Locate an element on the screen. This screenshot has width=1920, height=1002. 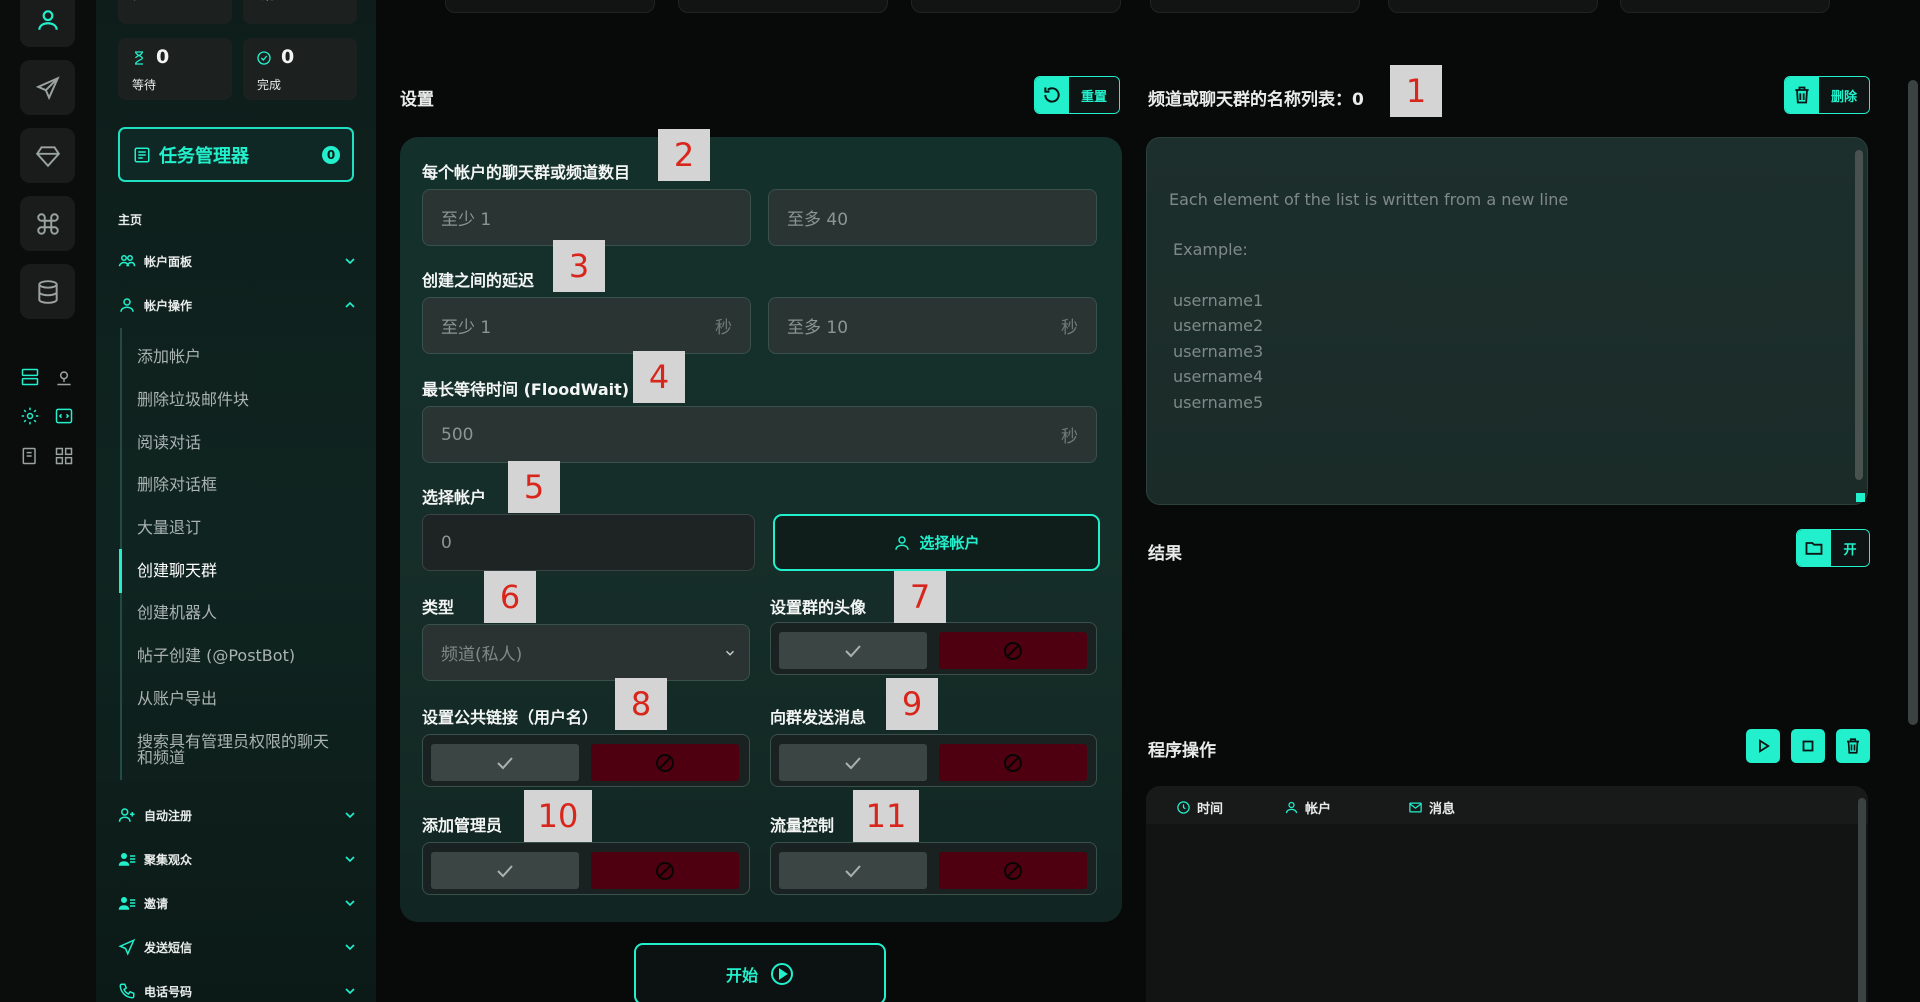
annotation-marker: 1 is located at coordinates (1416, 91).